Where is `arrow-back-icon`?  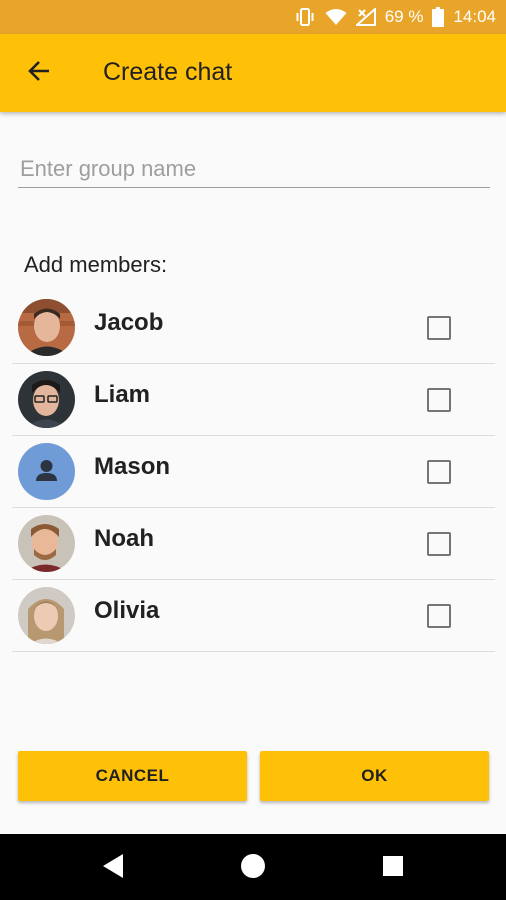 arrow-back-icon is located at coordinates (39, 73).